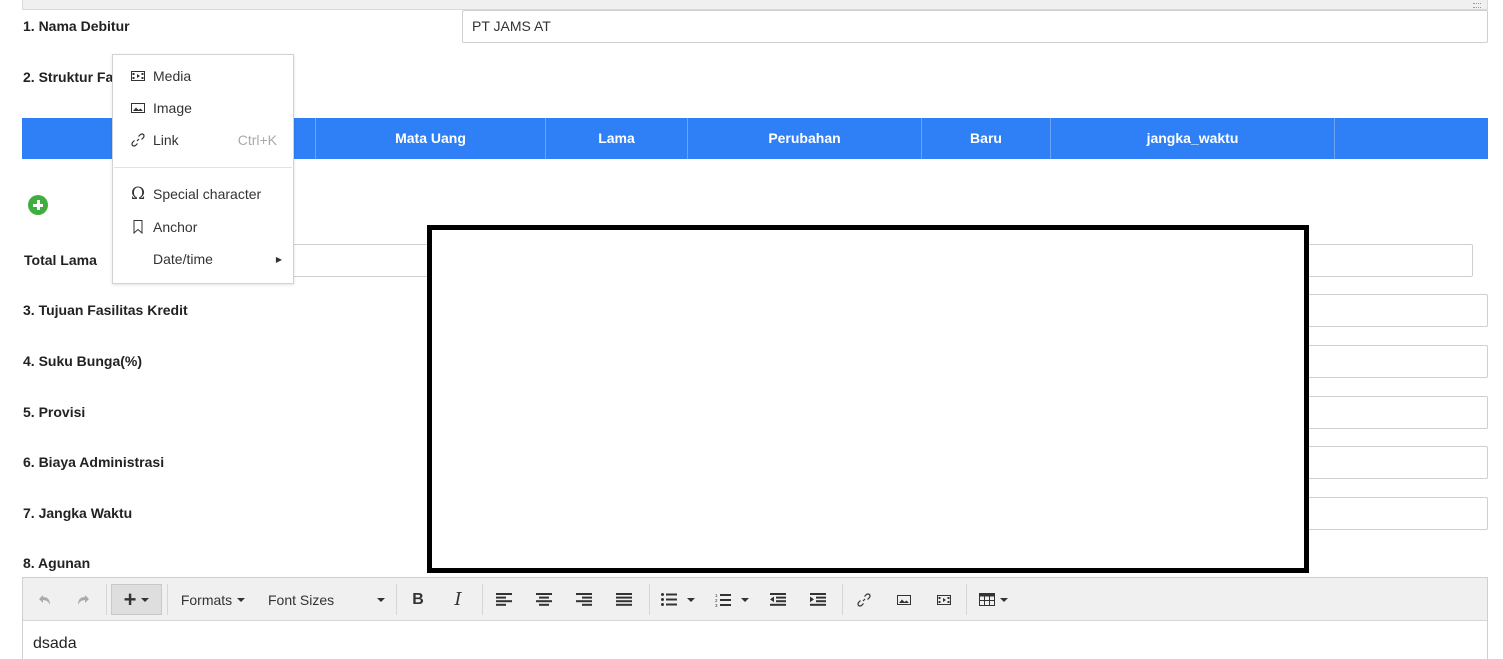  I want to click on submenu-arrow-icon: ▶, so click(278, 259).